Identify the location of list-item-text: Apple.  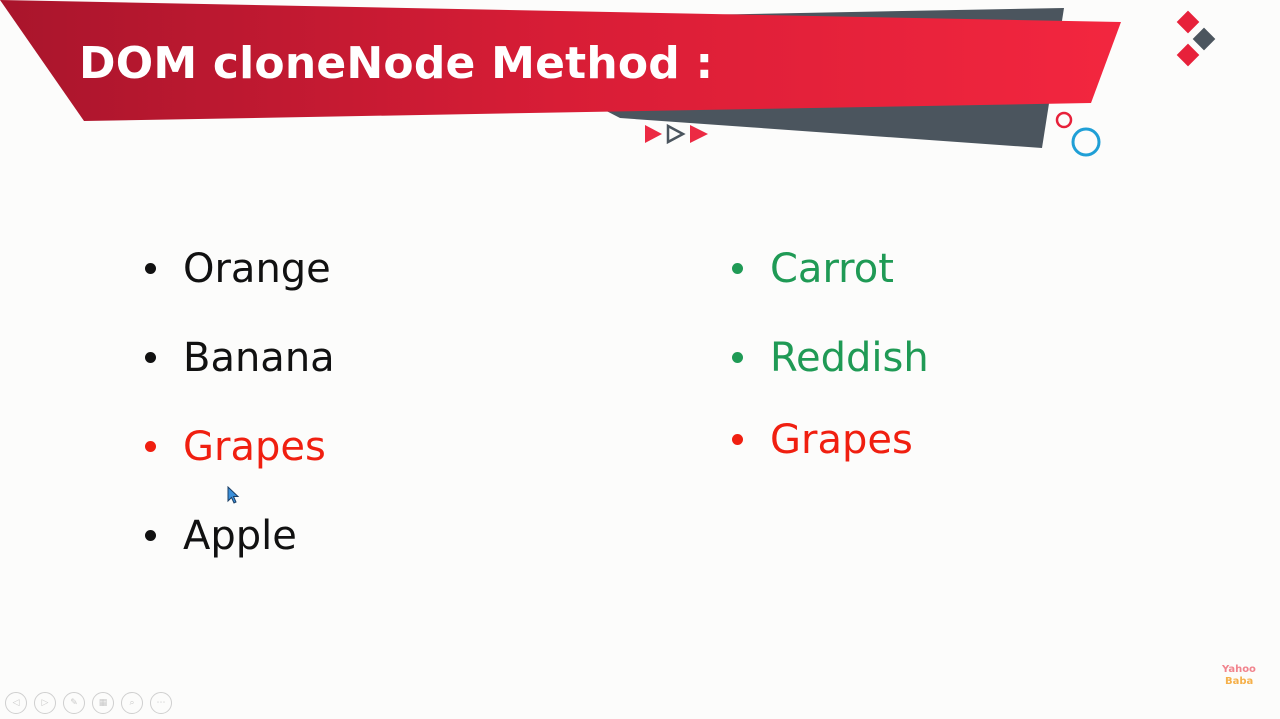
(240, 536).